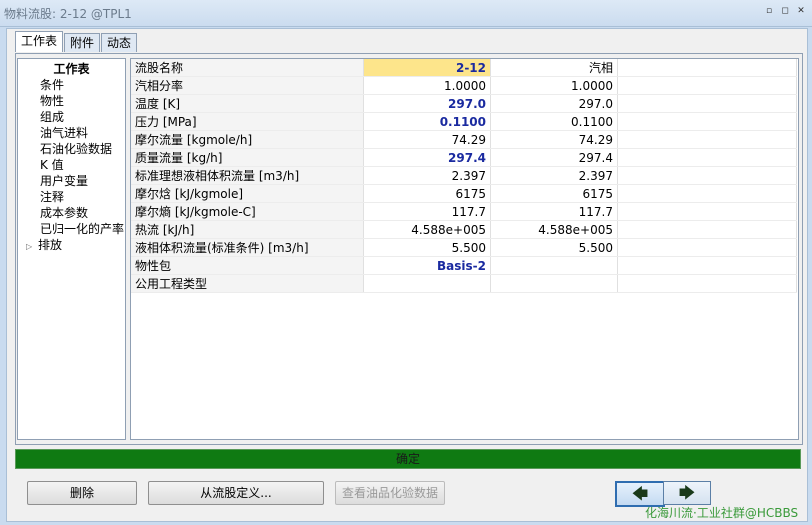 This screenshot has width=812, height=525. Describe the element at coordinates (71, 197) in the screenshot. I see `tree-item-notes: 注释` at that location.